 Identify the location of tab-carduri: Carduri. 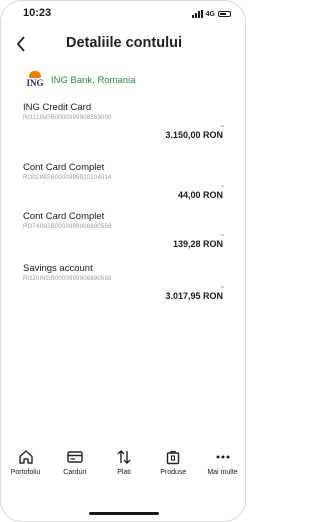
(74, 471).